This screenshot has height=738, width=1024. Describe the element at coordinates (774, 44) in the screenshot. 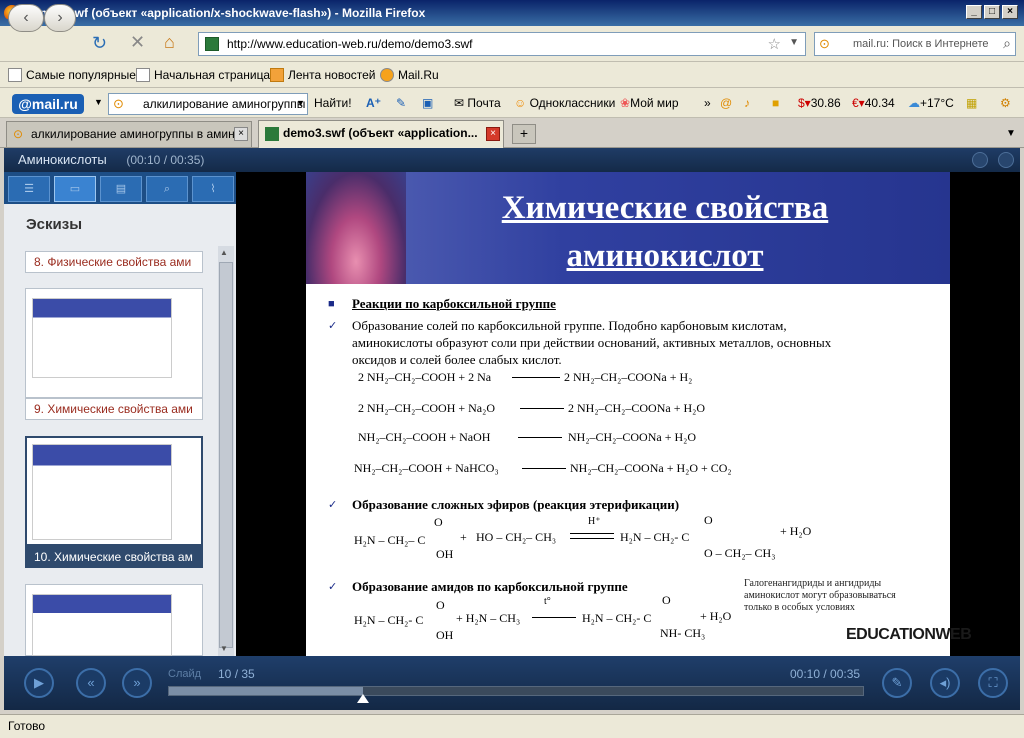

I see `bookmark-star-icon: ☆` at that location.